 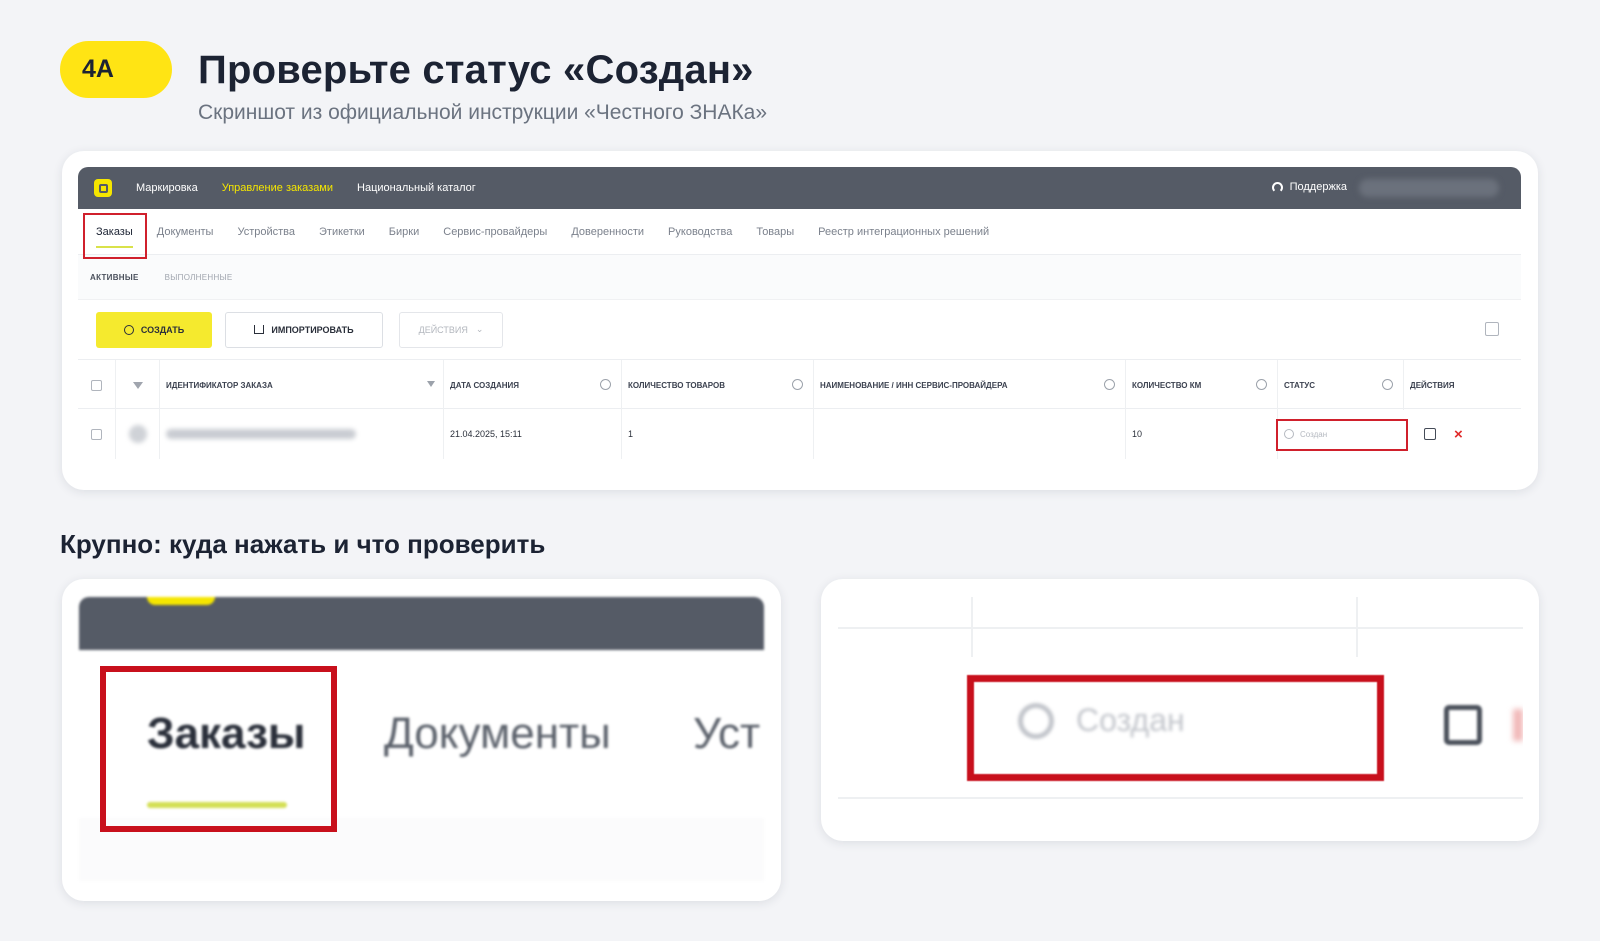 I want to click on tab-service-providers: Сервис-провайдеры, so click(x=495, y=232).